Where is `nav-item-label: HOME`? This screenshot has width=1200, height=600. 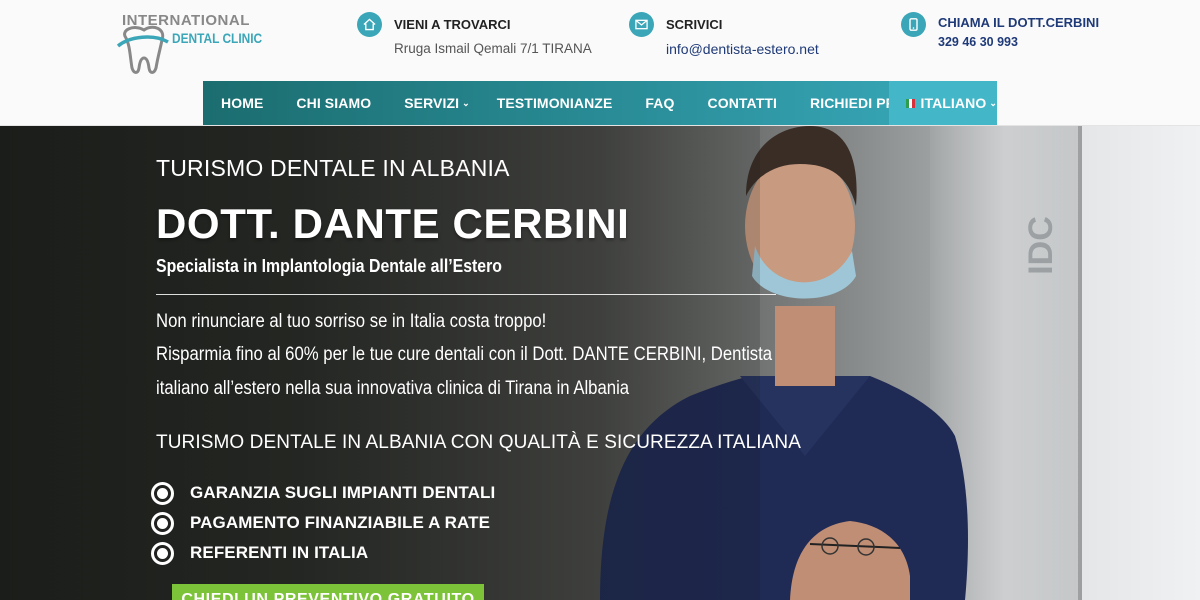 nav-item-label: HOME is located at coordinates (242, 103).